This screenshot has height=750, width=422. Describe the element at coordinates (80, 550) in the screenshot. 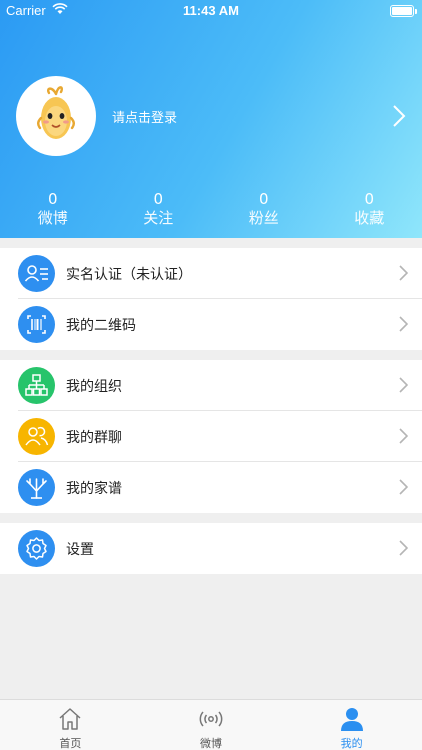

I see `menu-item-label: 设置` at that location.